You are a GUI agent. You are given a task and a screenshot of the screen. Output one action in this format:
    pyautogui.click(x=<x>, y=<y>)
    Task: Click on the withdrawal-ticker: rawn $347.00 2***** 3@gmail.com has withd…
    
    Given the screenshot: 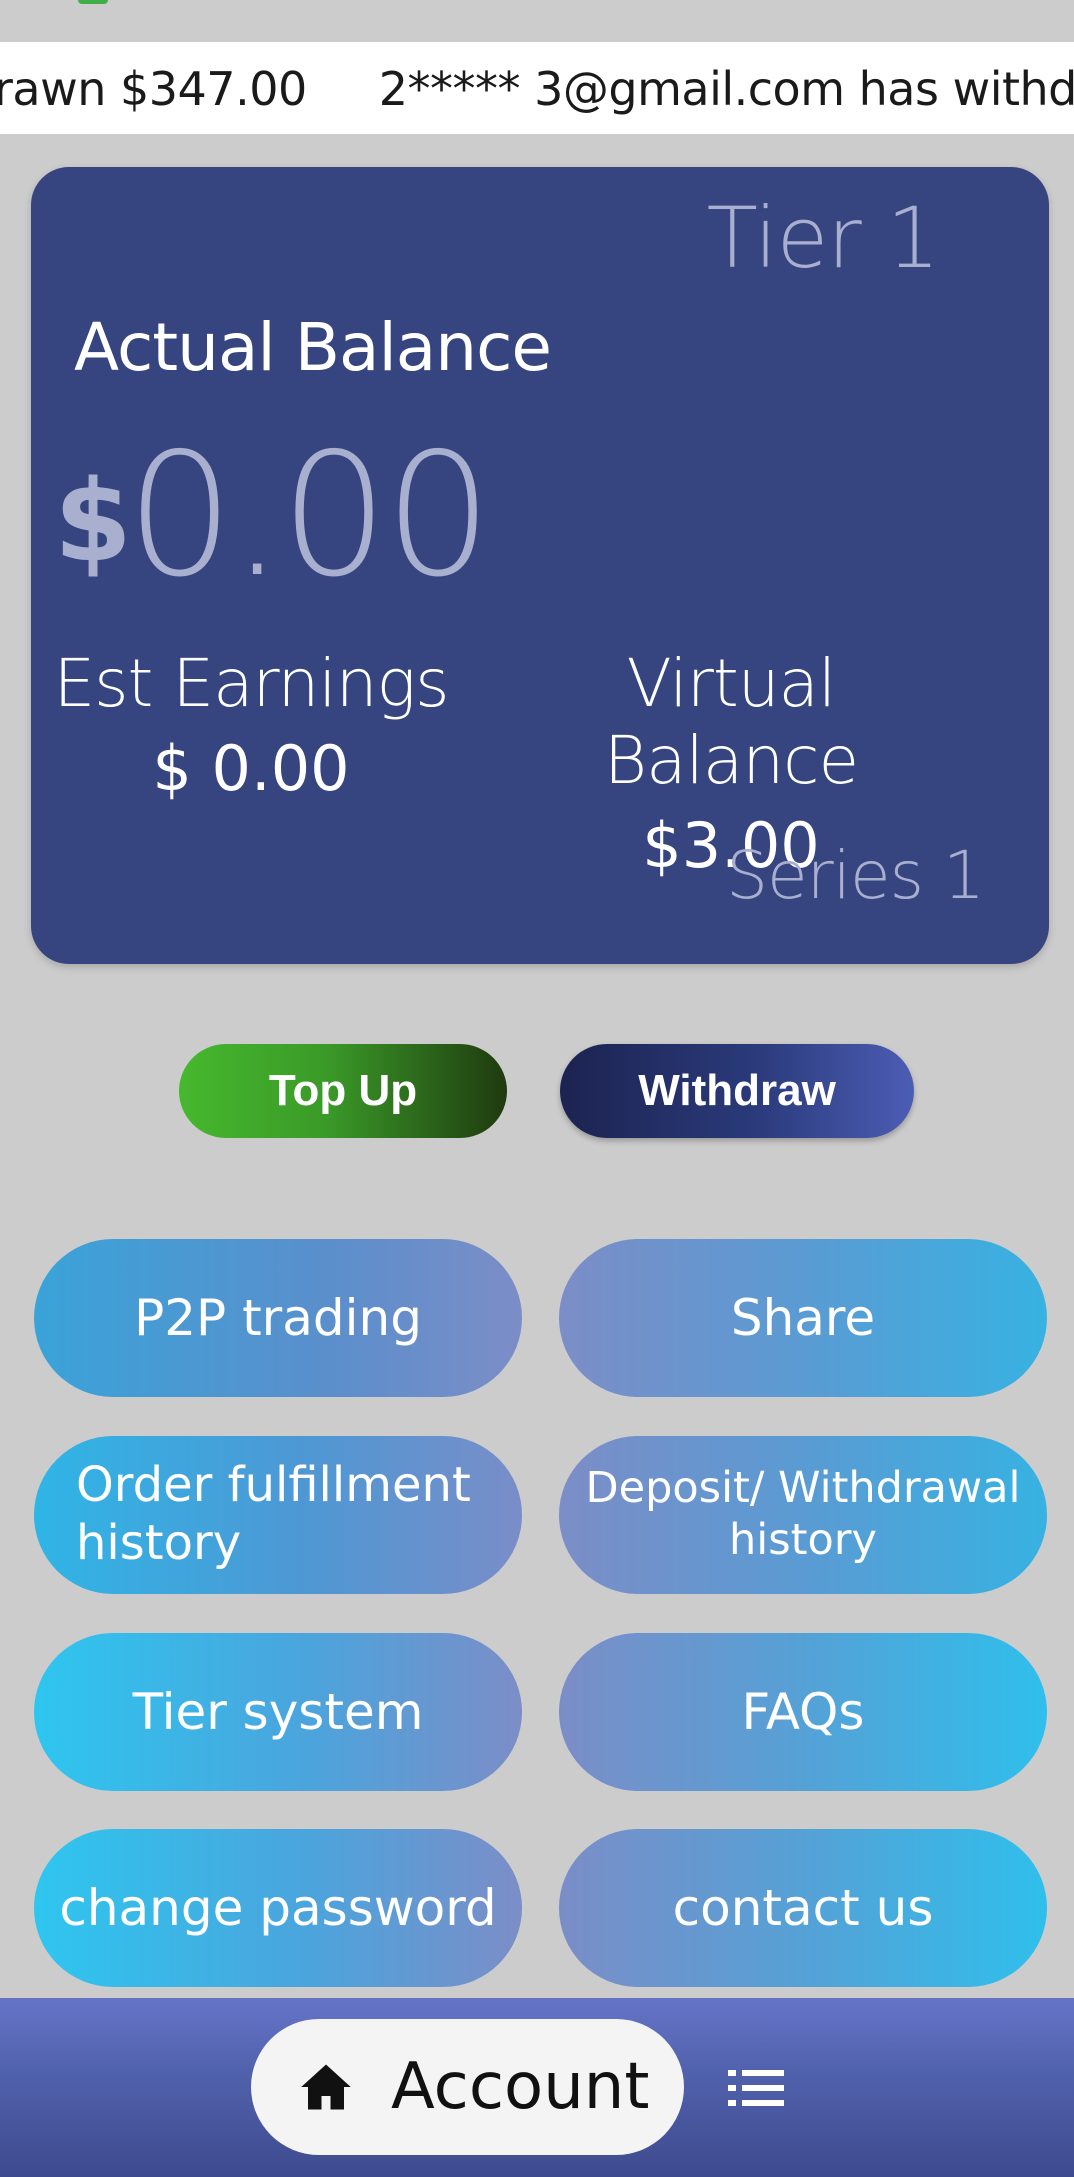 What is the action you would take?
    pyautogui.click(x=537, y=88)
    